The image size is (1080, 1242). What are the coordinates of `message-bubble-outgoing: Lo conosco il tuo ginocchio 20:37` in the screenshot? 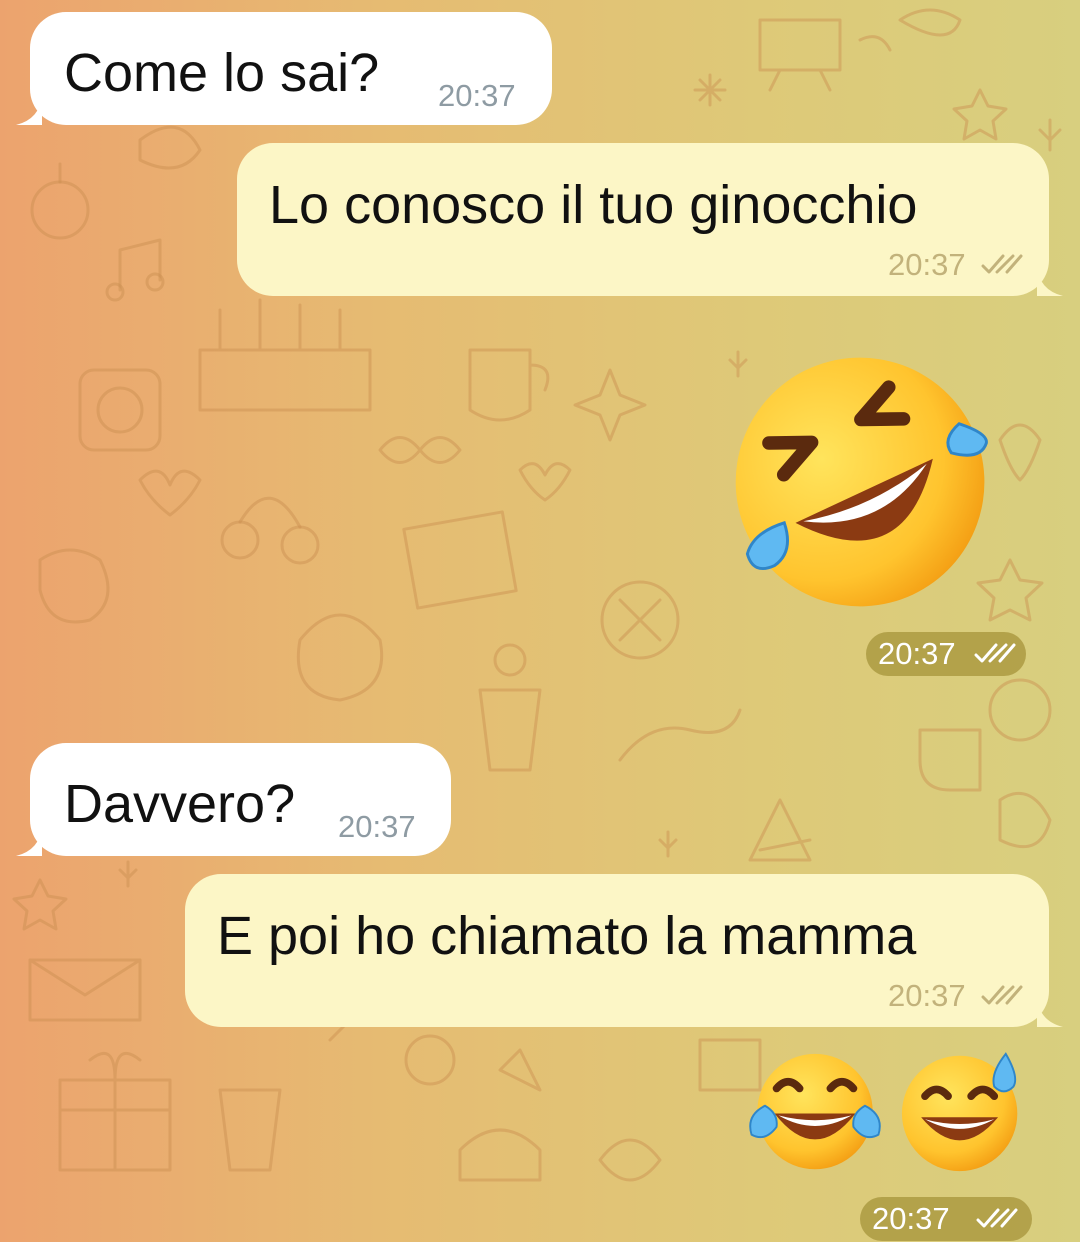 It's located at (650, 219).